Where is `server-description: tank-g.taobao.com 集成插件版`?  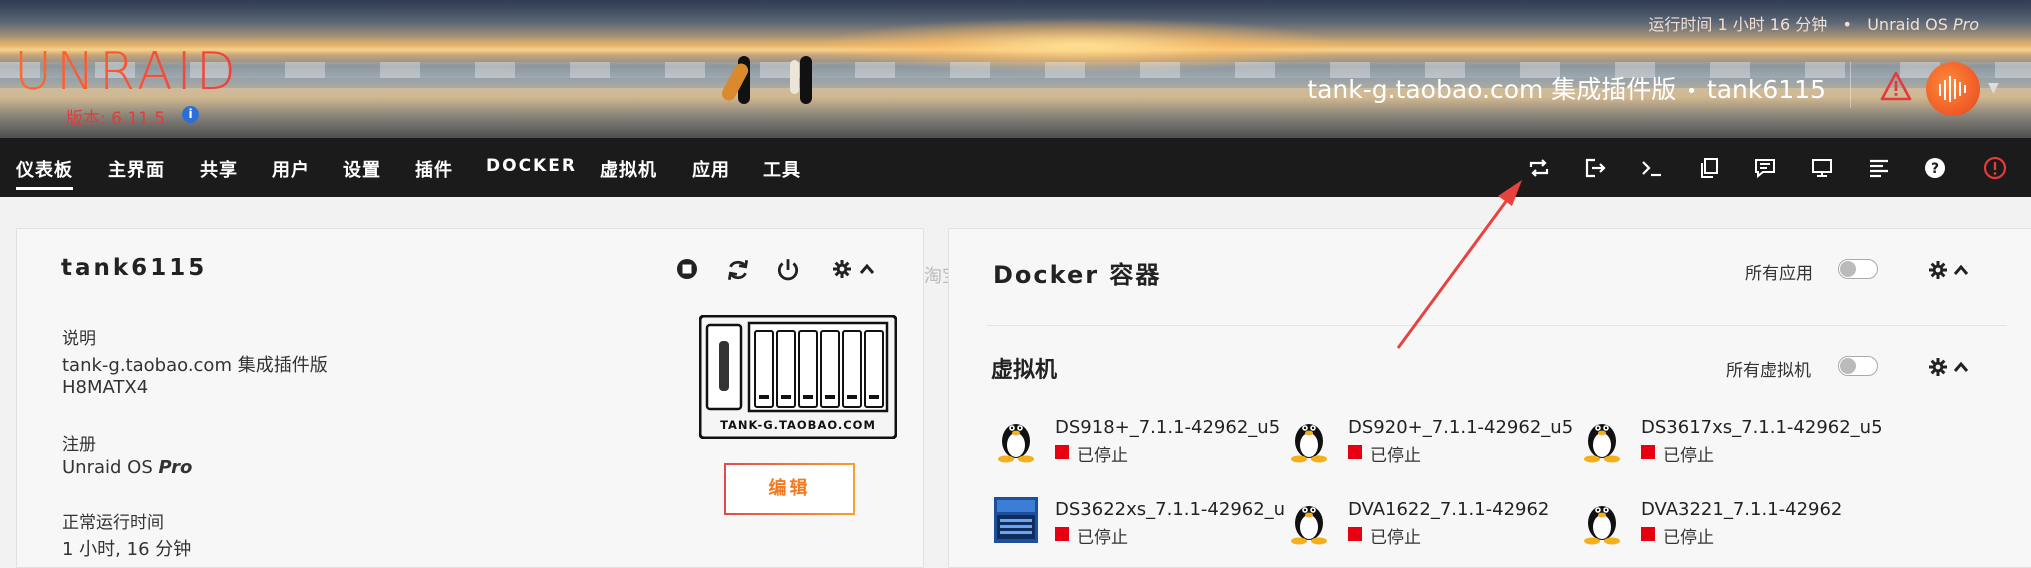
server-description: tank-g.taobao.com 集成插件版 is located at coordinates (1492, 89).